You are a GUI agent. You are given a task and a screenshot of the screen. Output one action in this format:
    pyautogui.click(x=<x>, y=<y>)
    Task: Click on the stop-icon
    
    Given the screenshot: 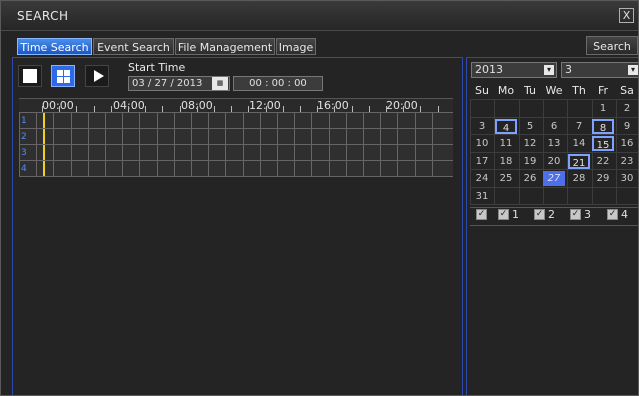 What is the action you would take?
    pyautogui.click(x=30, y=76)
    